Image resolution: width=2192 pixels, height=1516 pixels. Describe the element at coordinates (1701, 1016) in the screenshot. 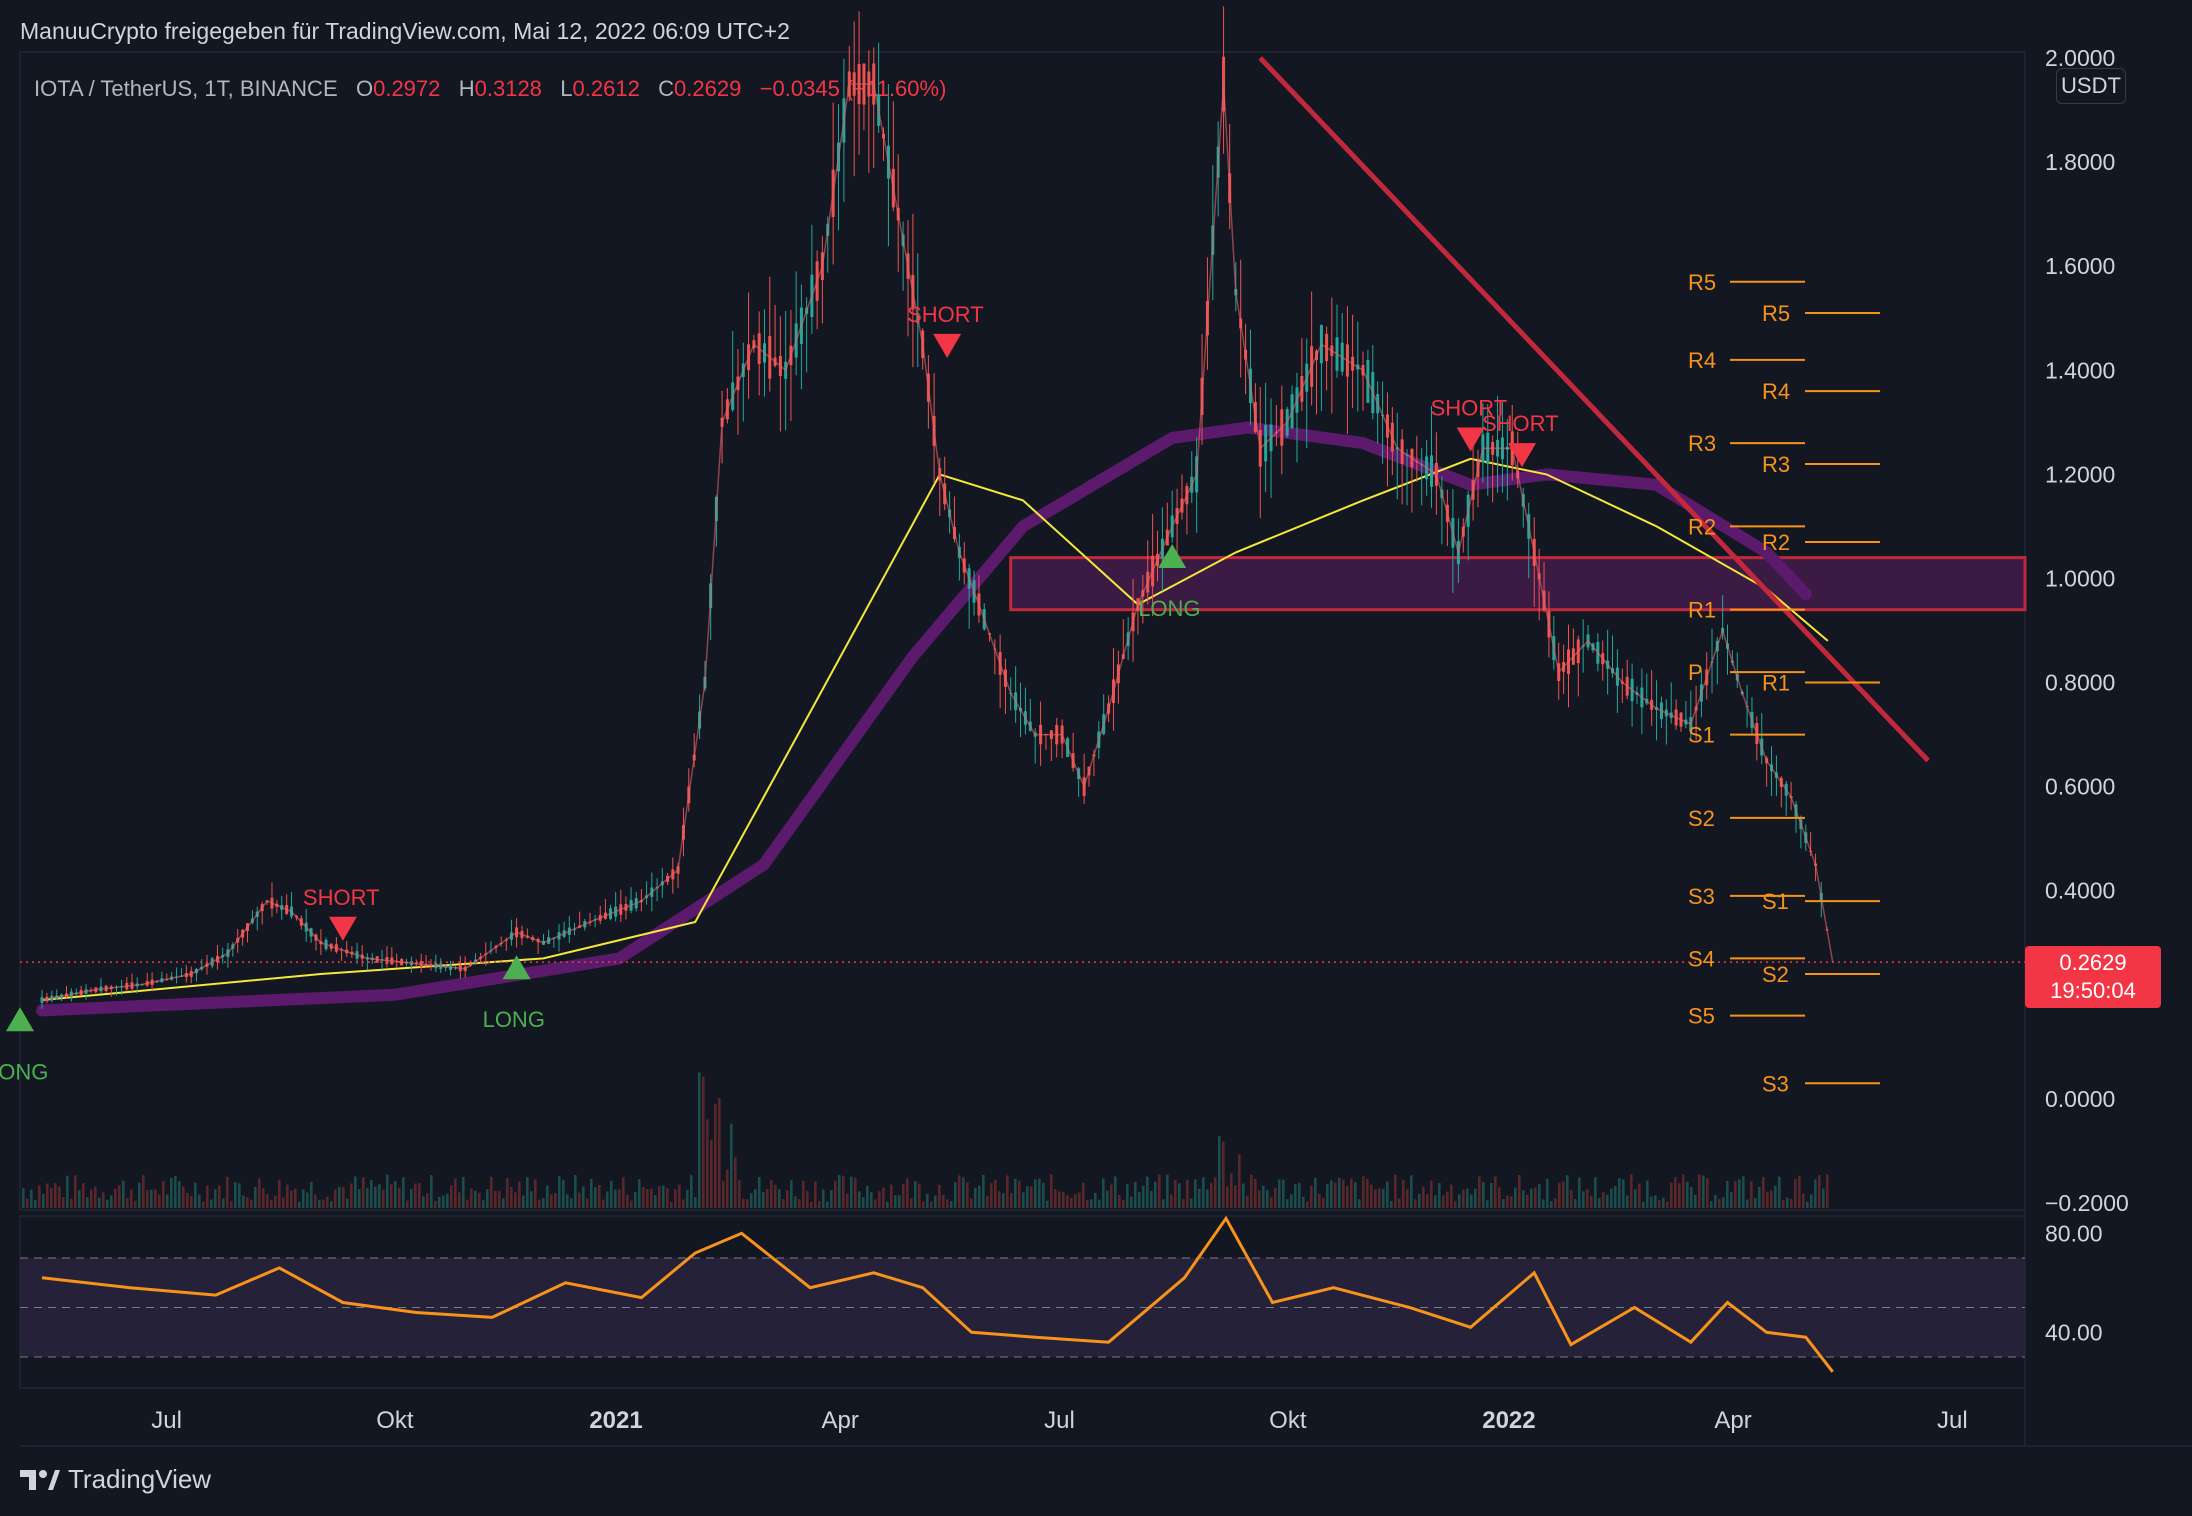

I see `pivot-label-left: S5` at that location.